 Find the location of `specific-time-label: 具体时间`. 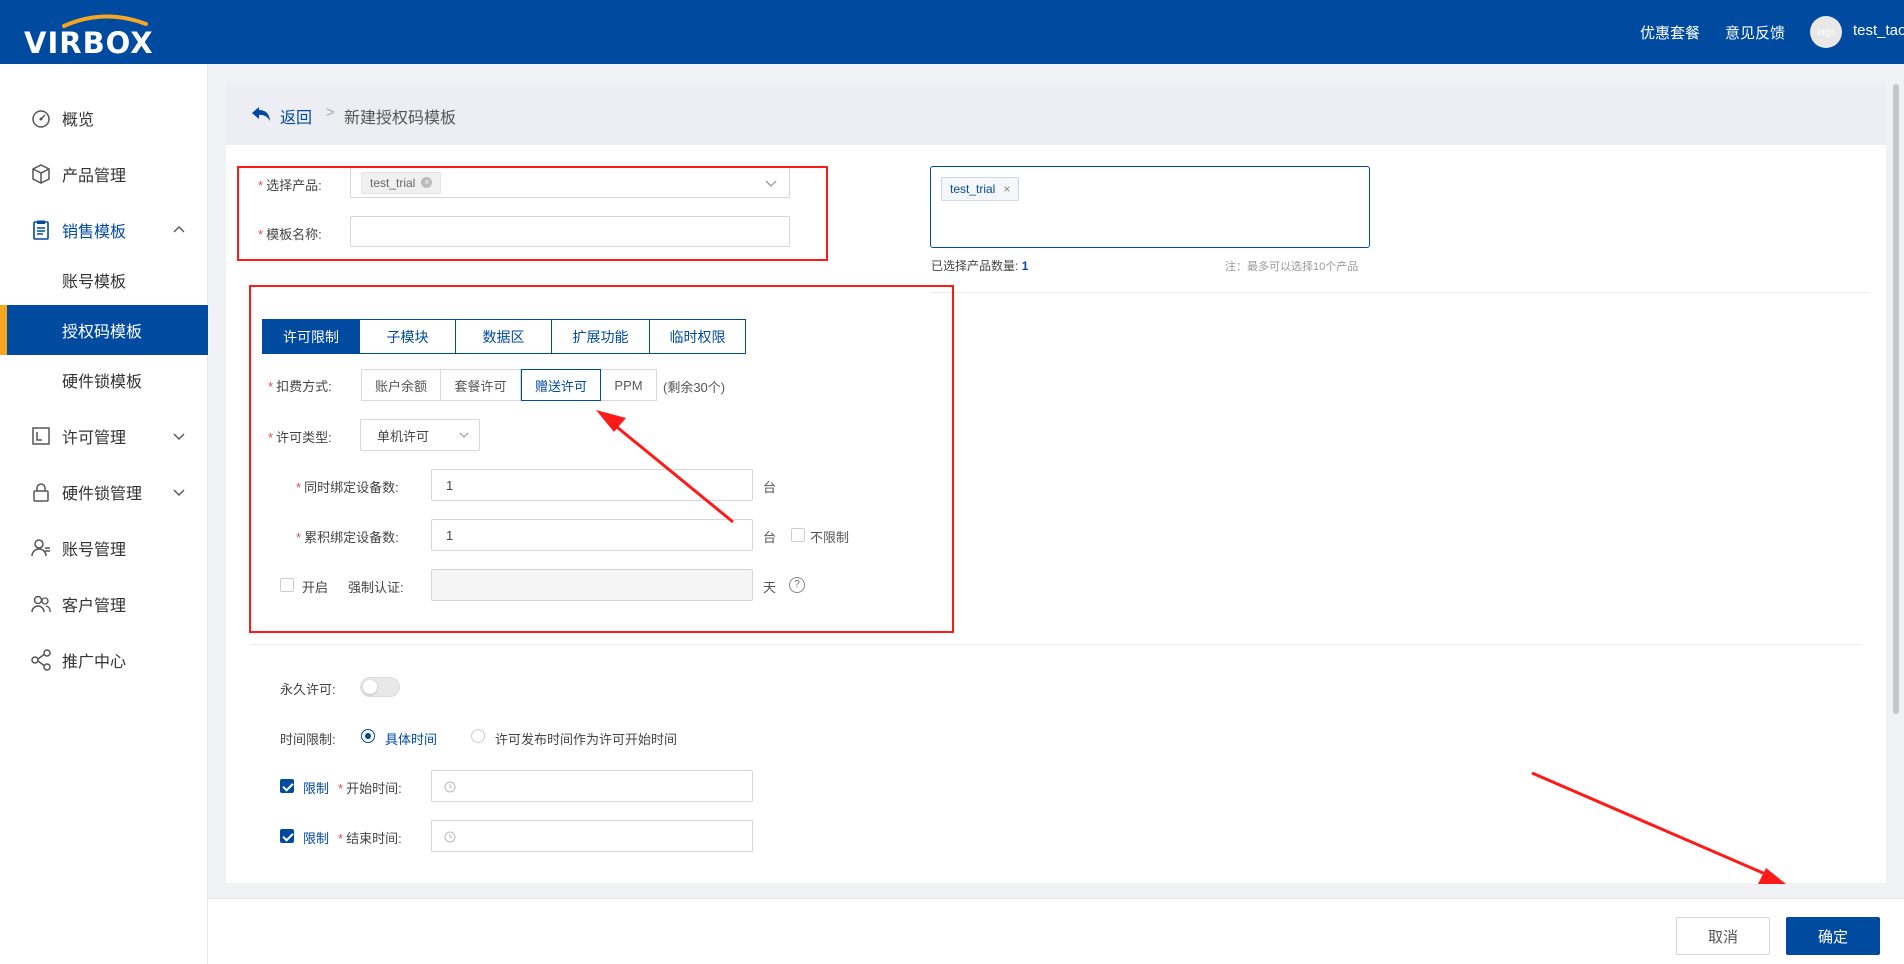

specific-time-label: 具体时间 is located at coordinates (411, 739).